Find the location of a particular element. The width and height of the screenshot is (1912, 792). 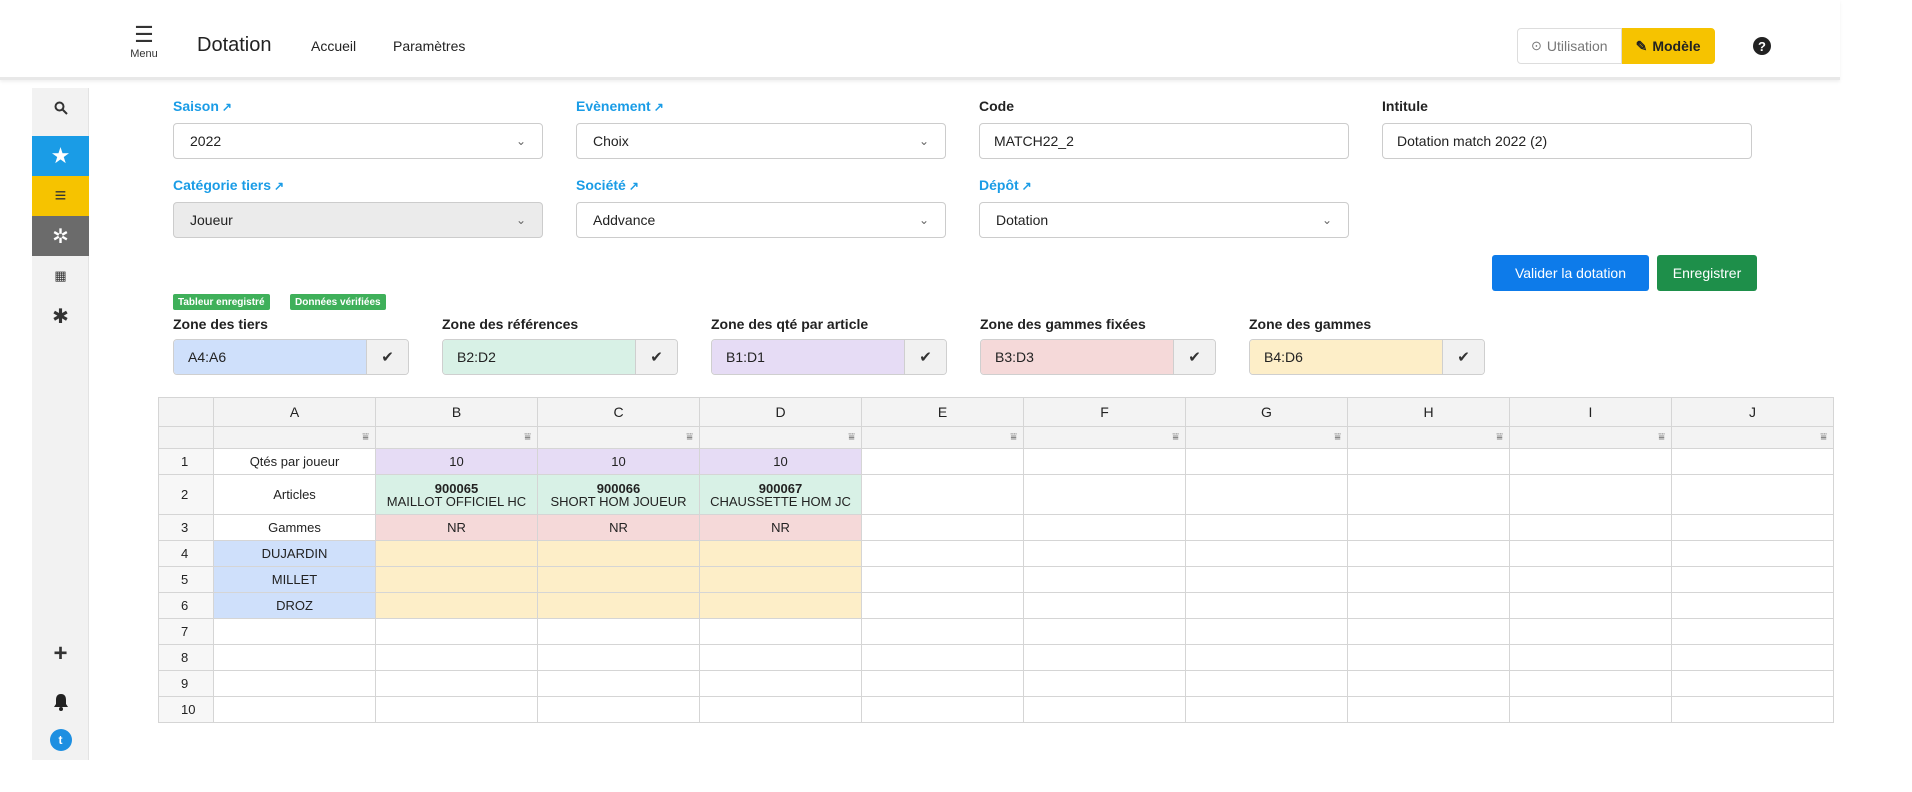

nav-link-accueil: Accueil is located at coordinates (333, 46).